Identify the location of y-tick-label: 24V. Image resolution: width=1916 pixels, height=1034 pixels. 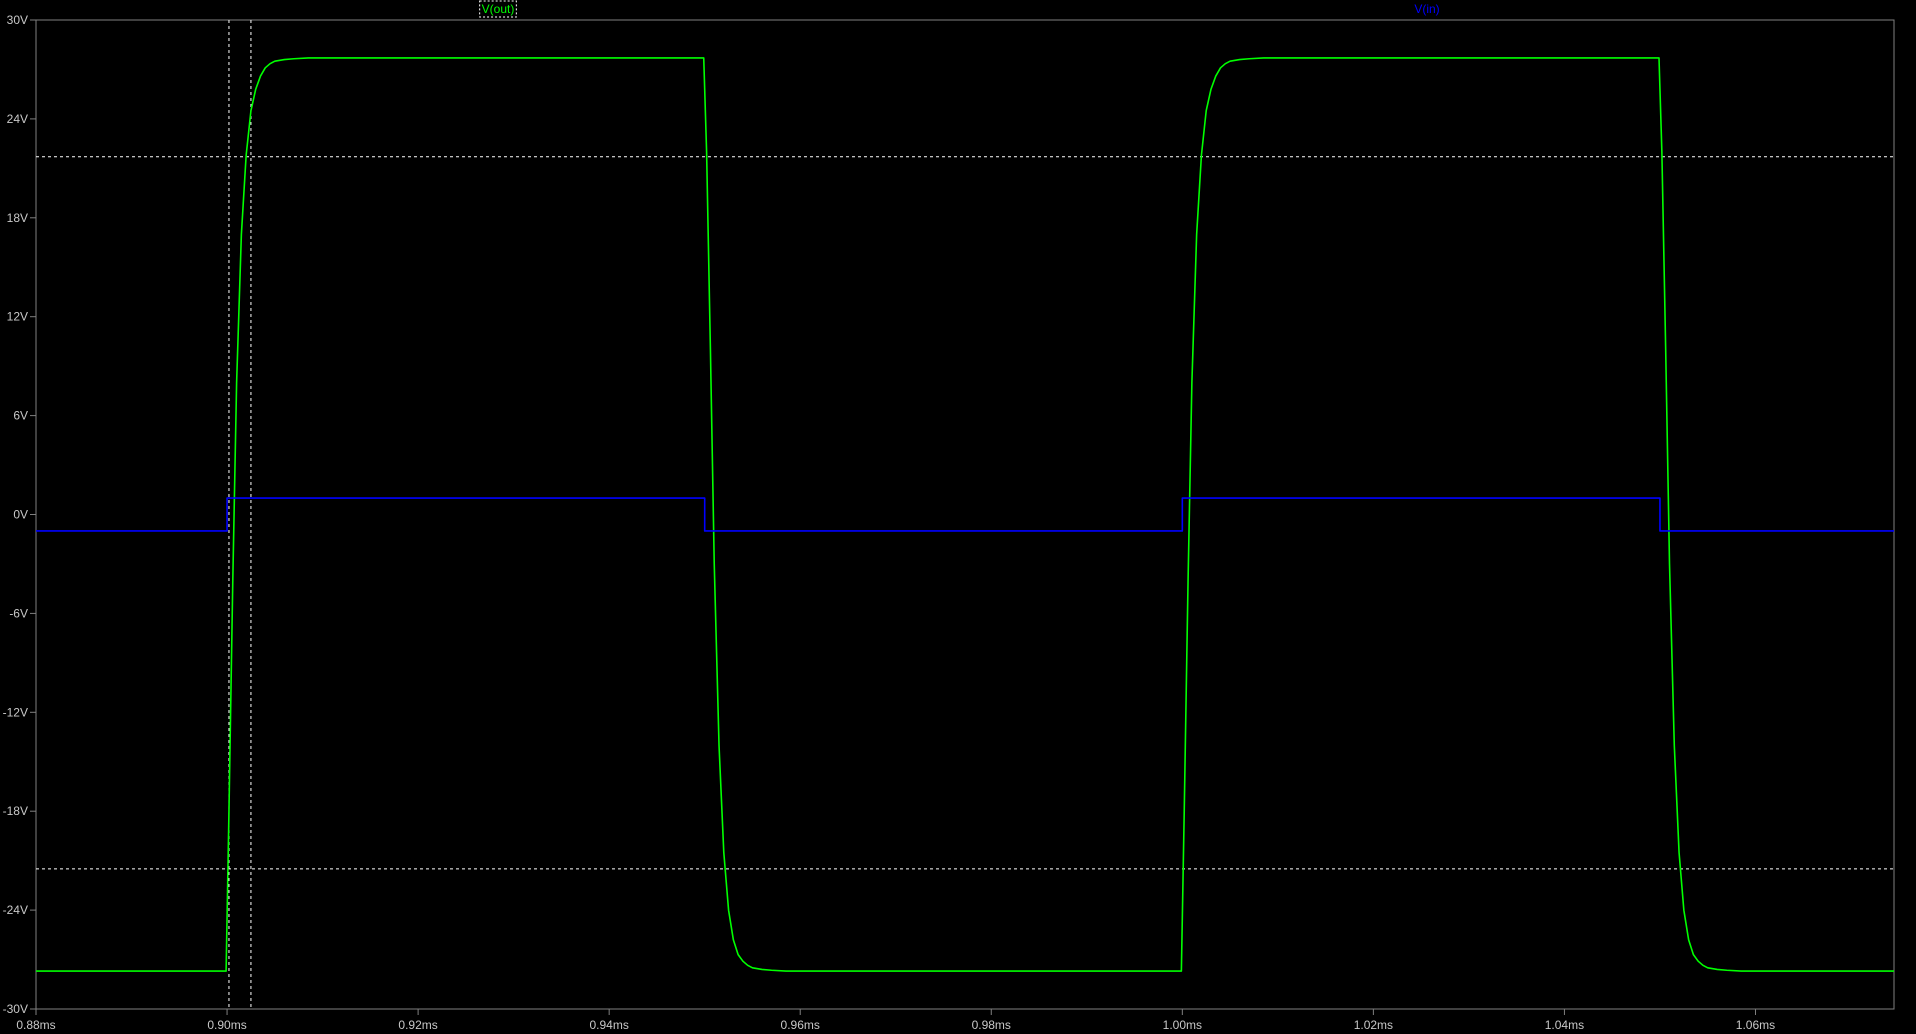
(17, 119).